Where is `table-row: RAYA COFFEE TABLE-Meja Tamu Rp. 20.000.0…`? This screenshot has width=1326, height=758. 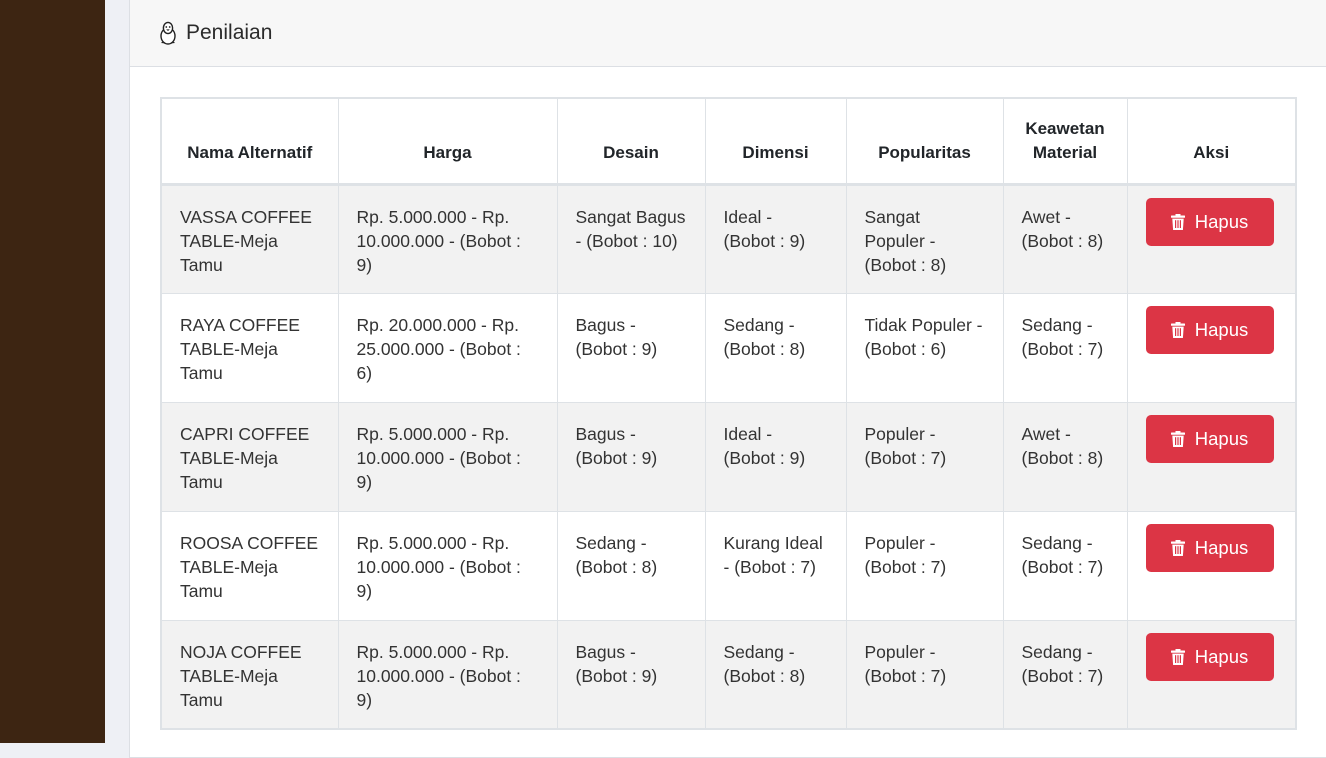
table-row: RAYA COFFEE TABLE-Meja Tamu Rp. 20.000.0… is located at coordinates (728, 347).